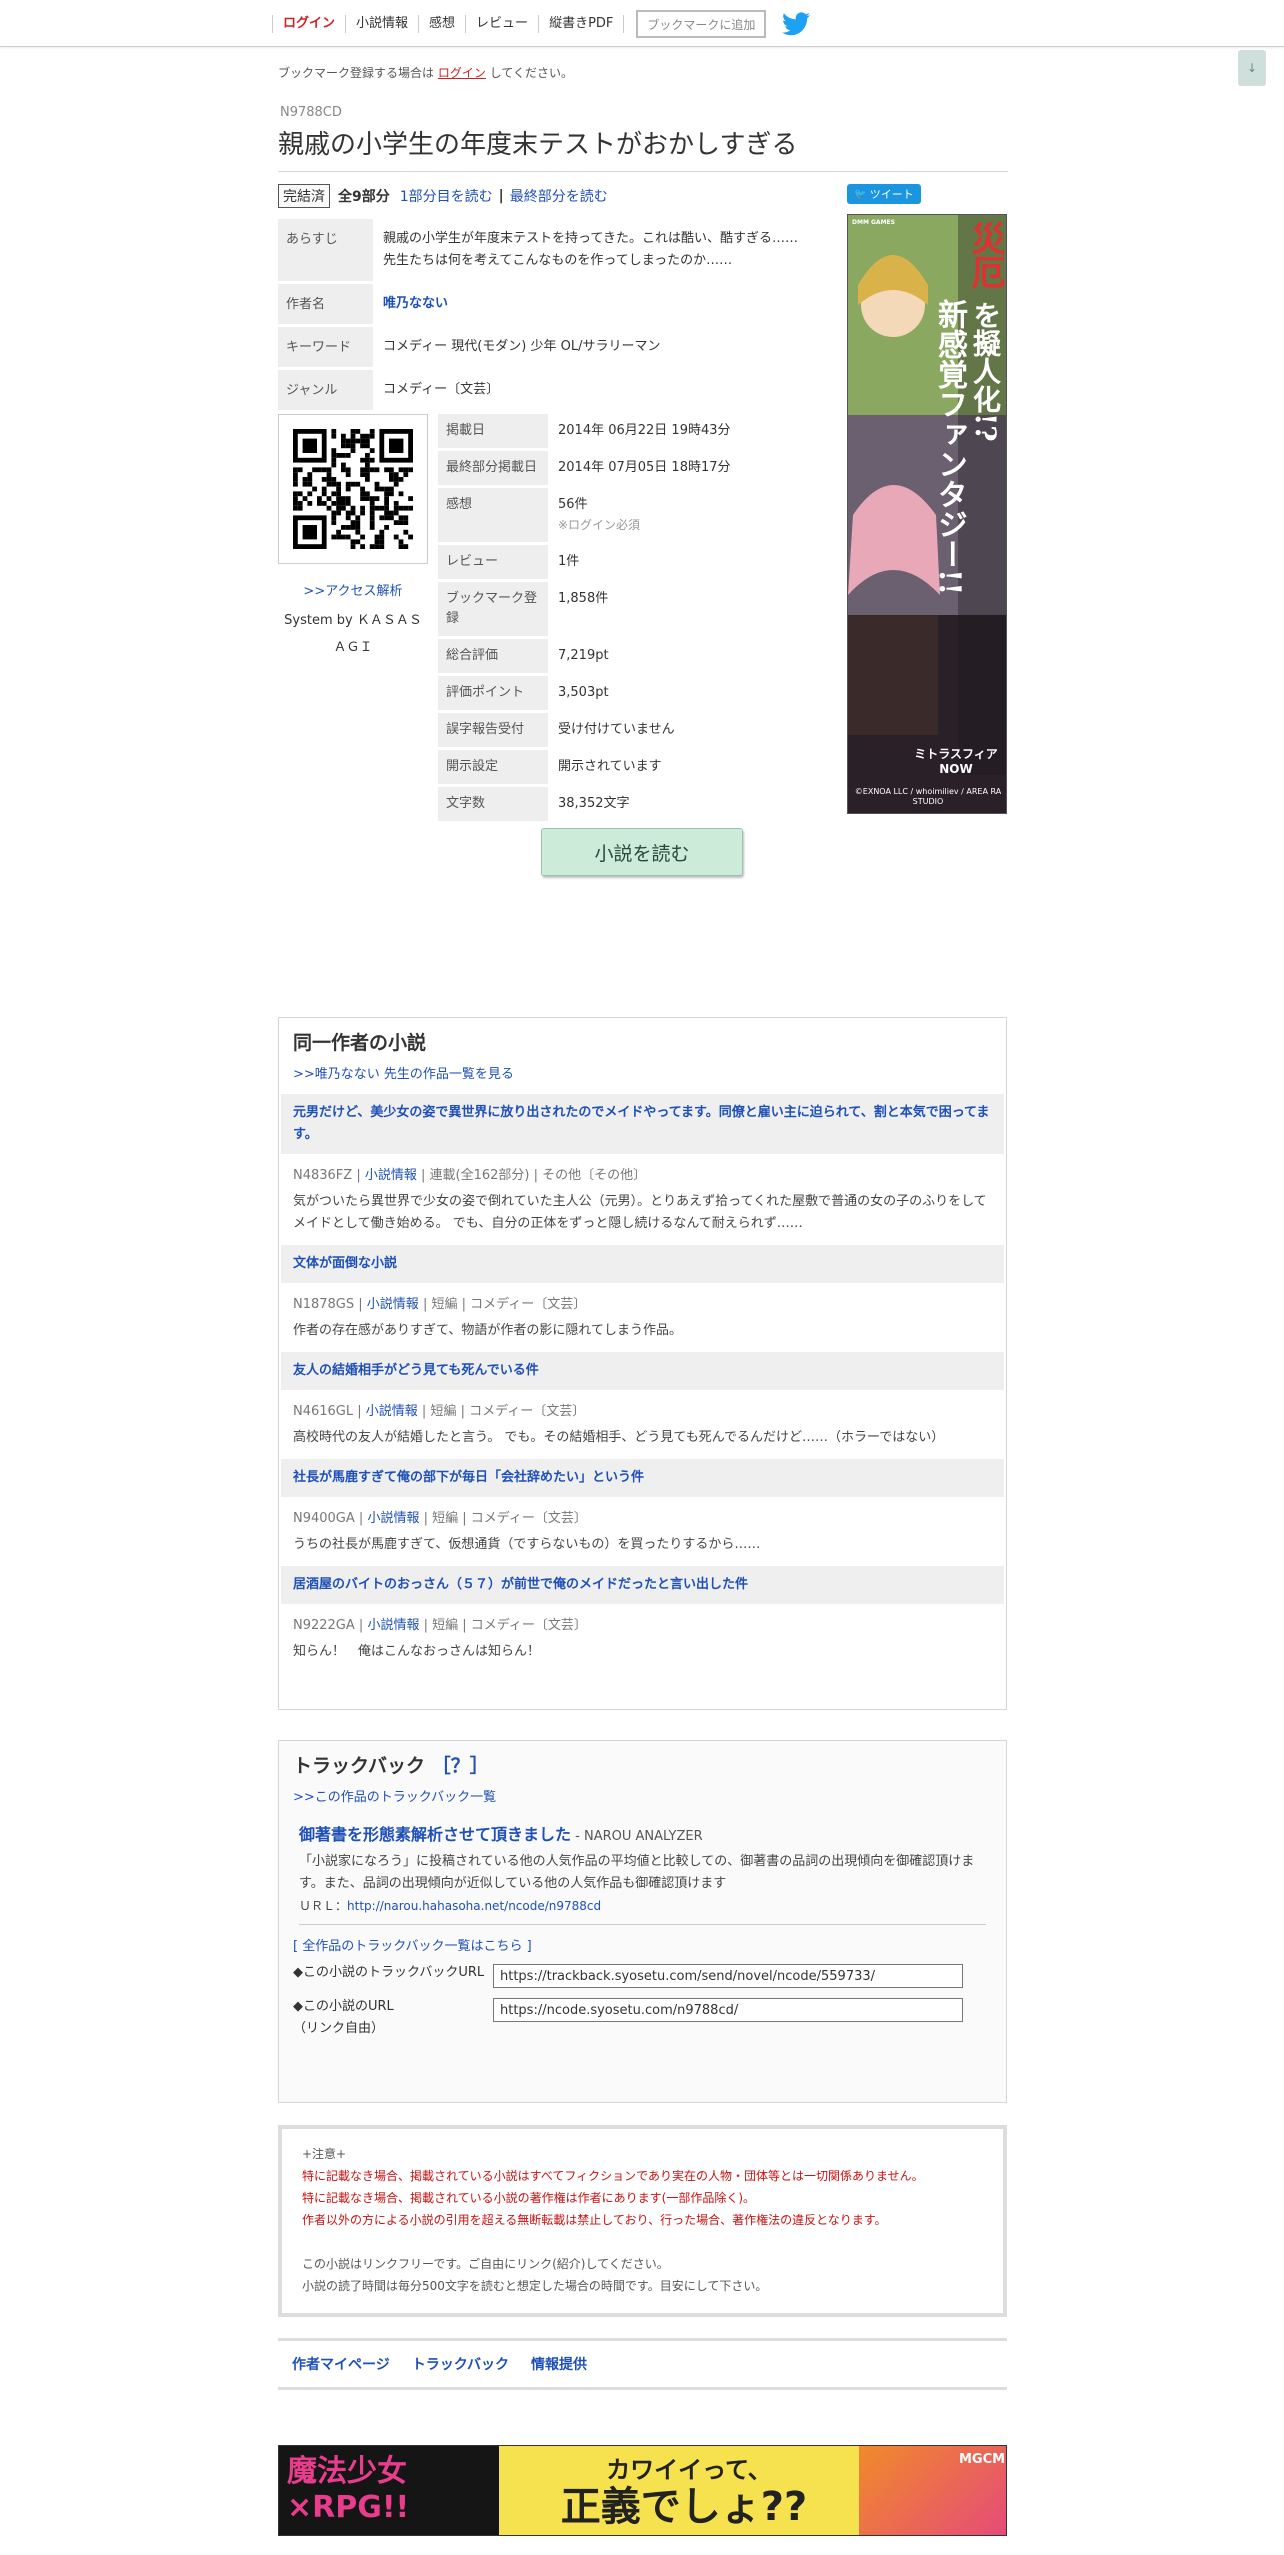 This screenshot has height=2555, width=1284. Describe the element at coordinates (460, 2364) in the screenshot. I see `footer-trackback-link: トラックバック` at that location.